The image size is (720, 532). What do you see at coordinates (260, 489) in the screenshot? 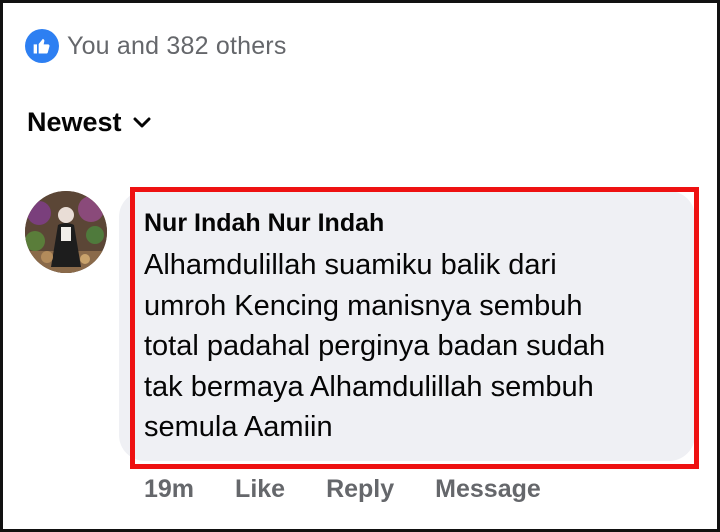
I see `like-button: Like` at bounding box center [260, 489].